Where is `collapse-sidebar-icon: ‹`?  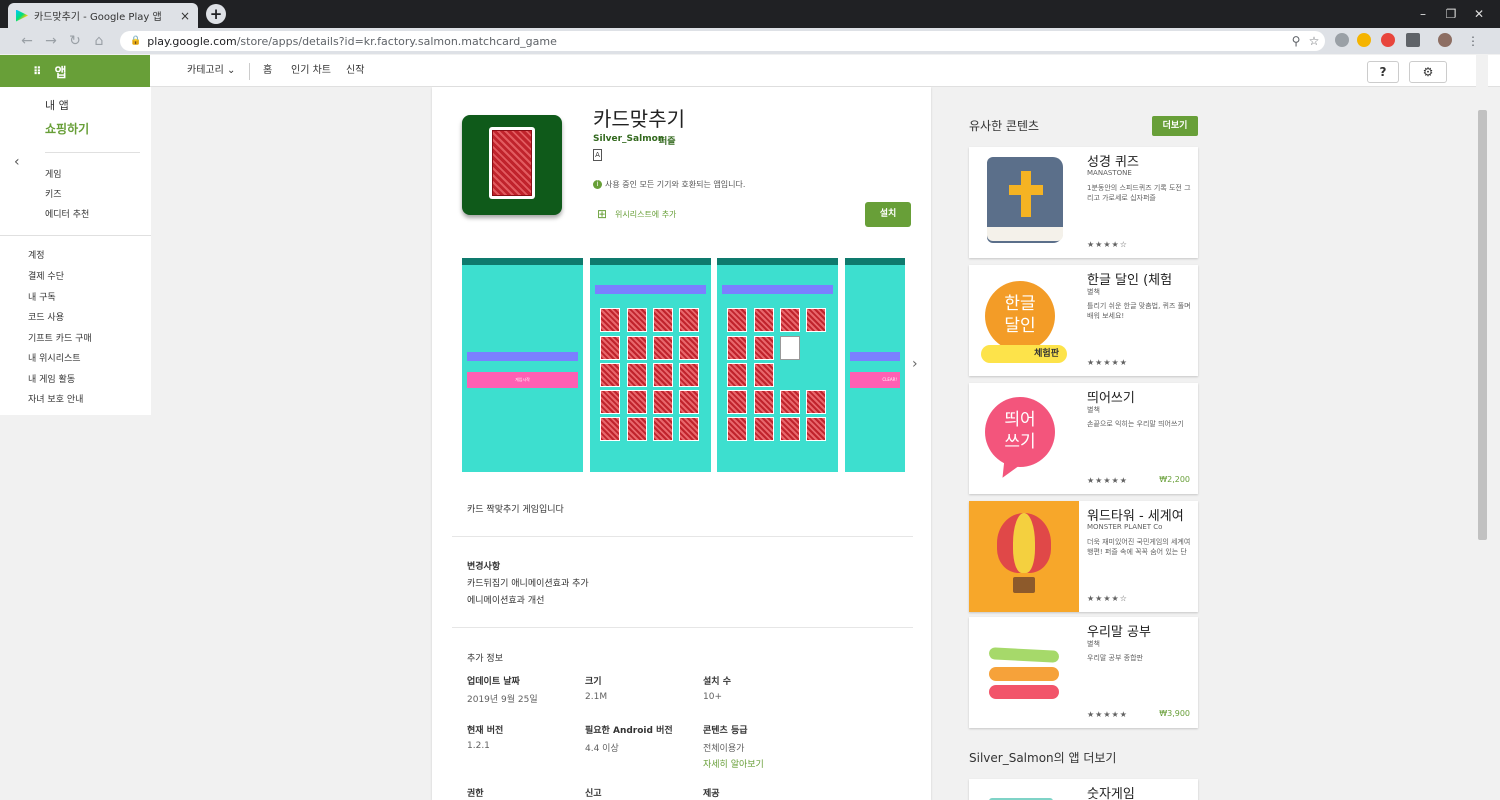 collapse-sidebar-icon: ‹ is located at coordinates (17, 162).